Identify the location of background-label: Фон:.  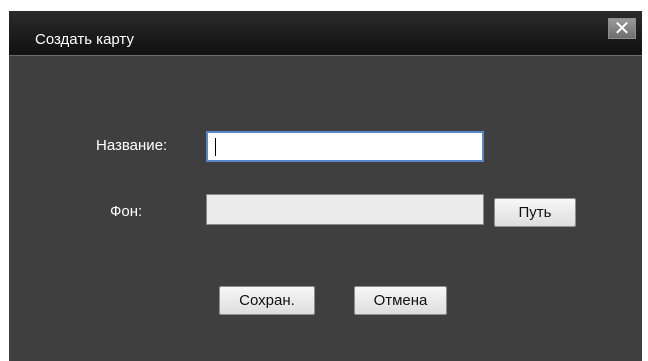
(126, 211).